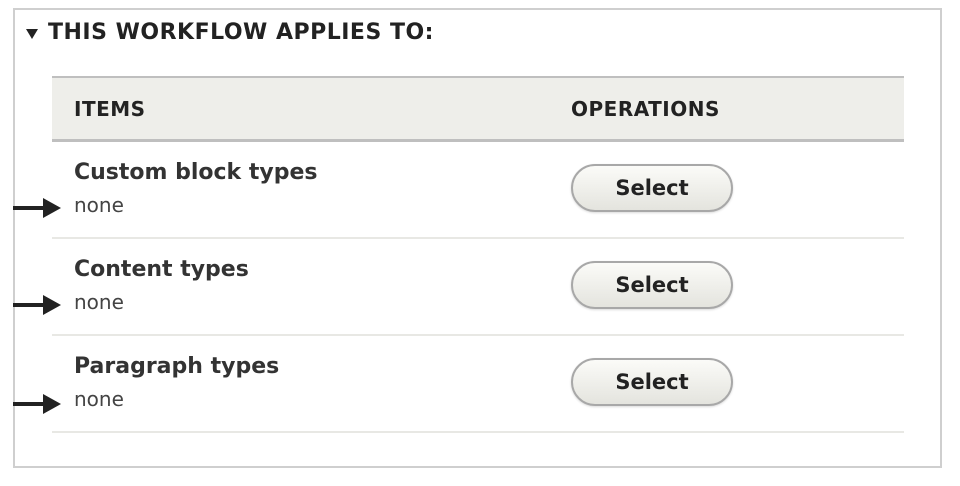 This screenshot has height=486, width=960. Describe the element at coordinates (161, 269) in the screenshot. I see `item-title: Content types` at that location.